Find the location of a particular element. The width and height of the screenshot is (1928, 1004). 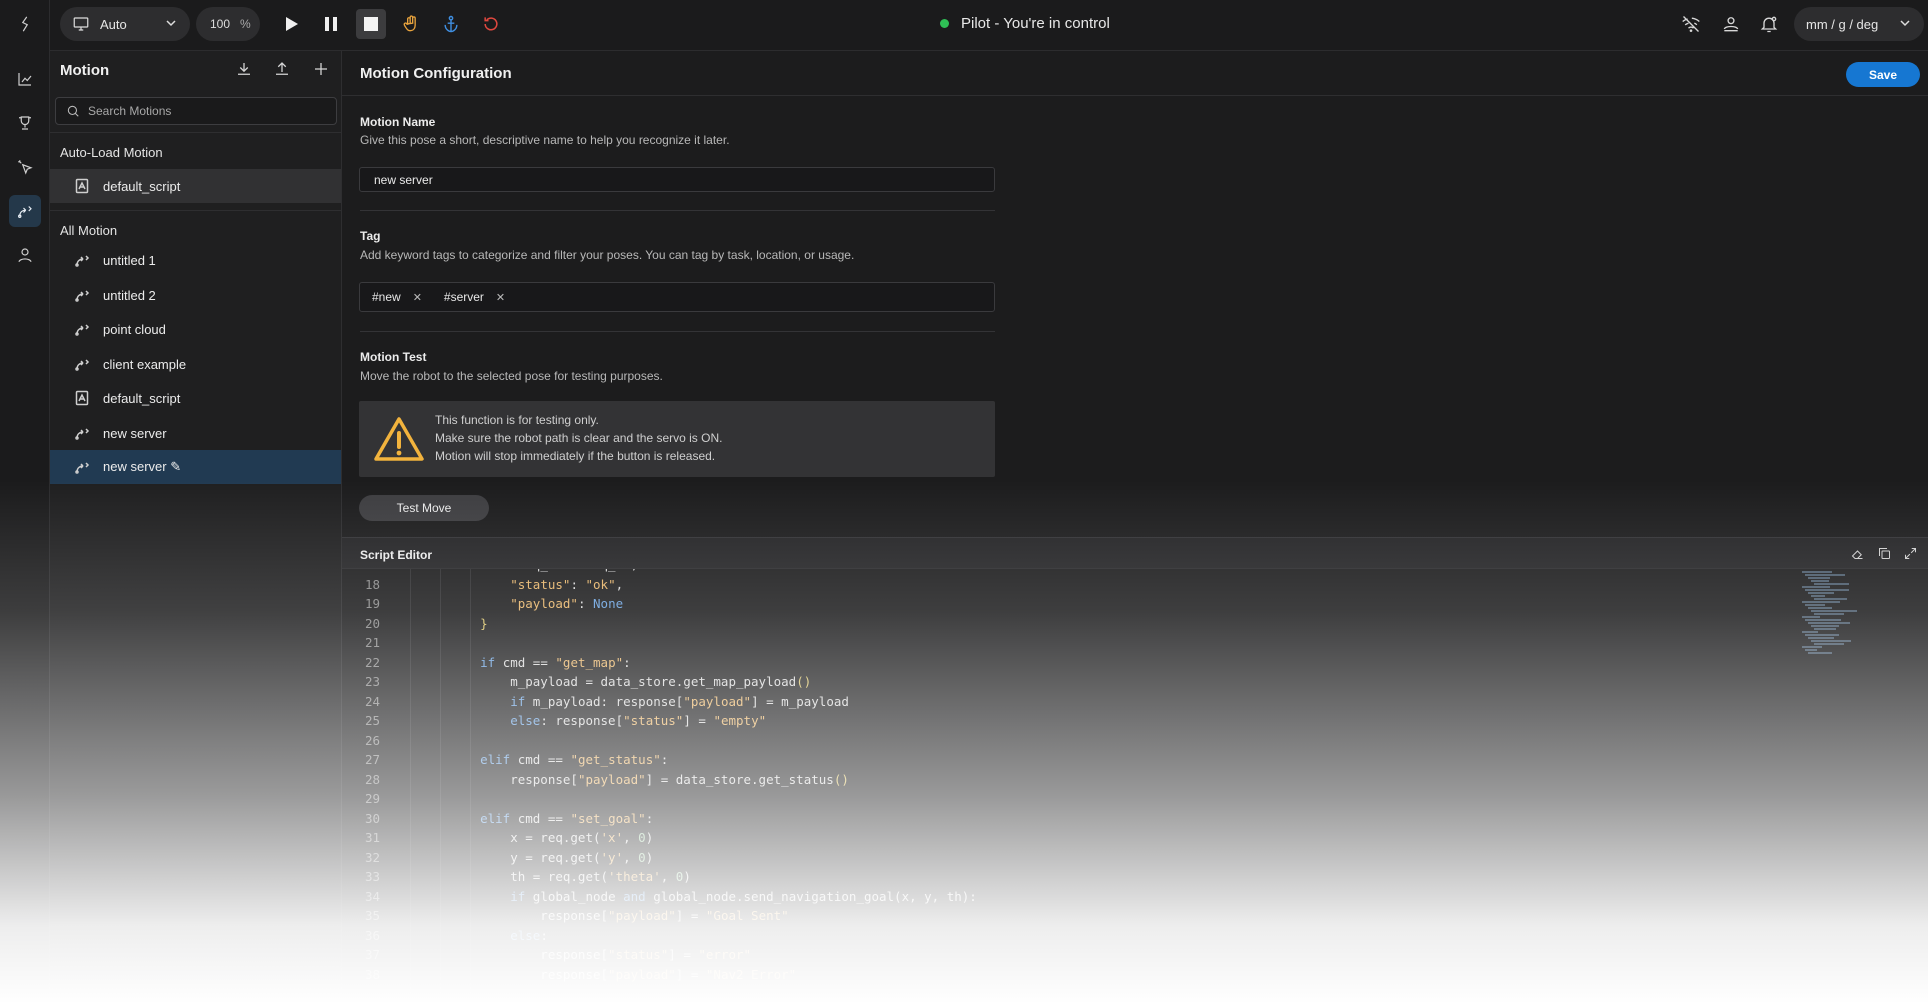

reset-button is located at coordinates (491, 24).